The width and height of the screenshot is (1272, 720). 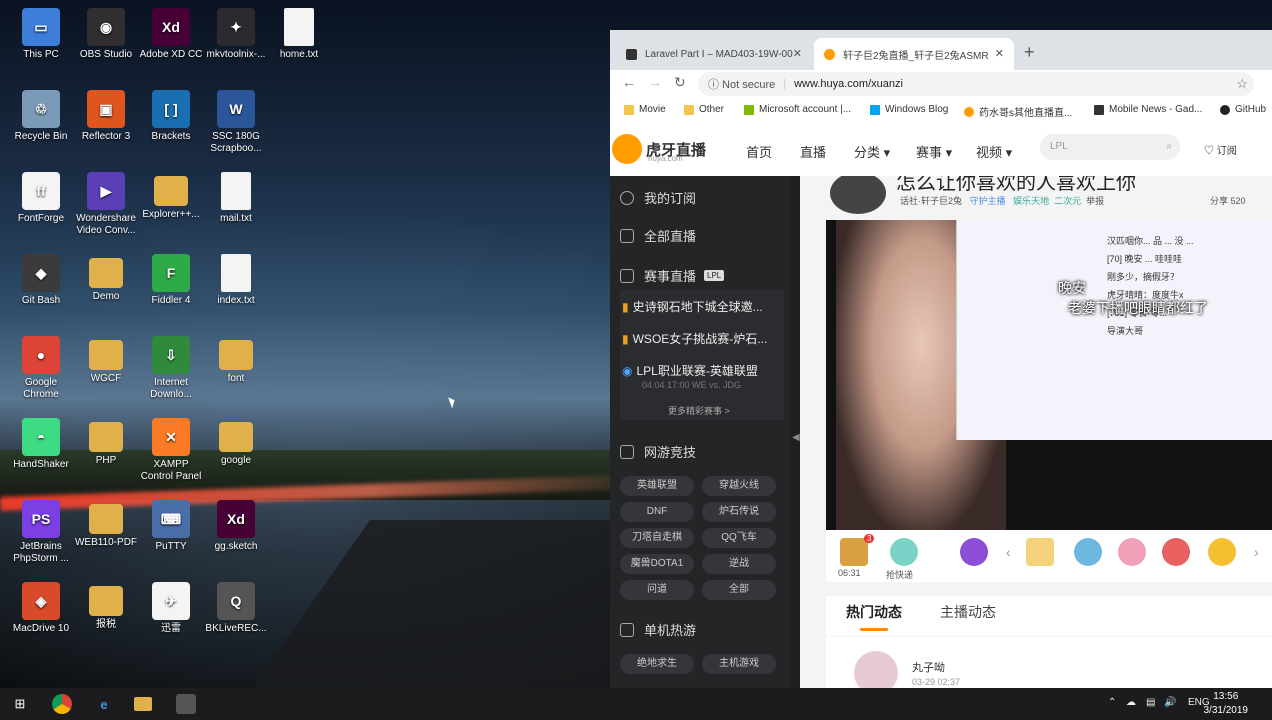 What do you see at coordinates (1228, 200) in the screenshot?
I see `share-button: 分享 520` at bounding box center [1228, 200].